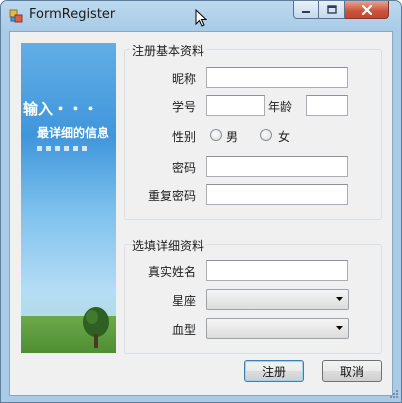 The height and width of the screenshot is (403, 402). I want to click on close-icon, so click(366, 9).